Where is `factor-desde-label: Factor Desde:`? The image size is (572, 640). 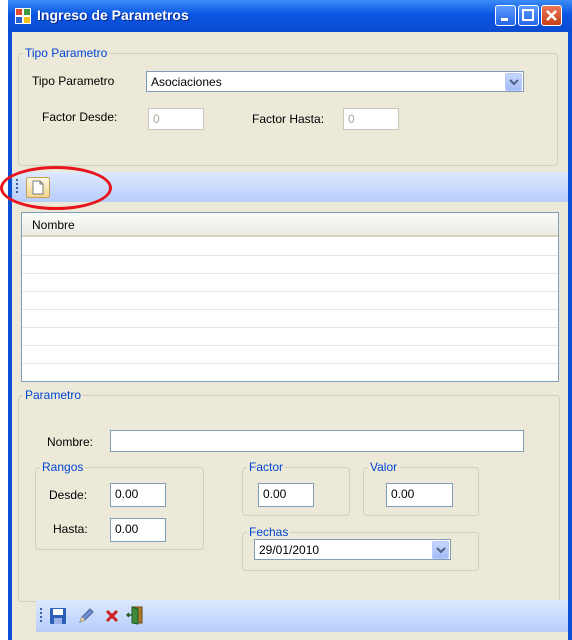
factor-desde-label: Factor Desde: is located at coordinates (80, 117).